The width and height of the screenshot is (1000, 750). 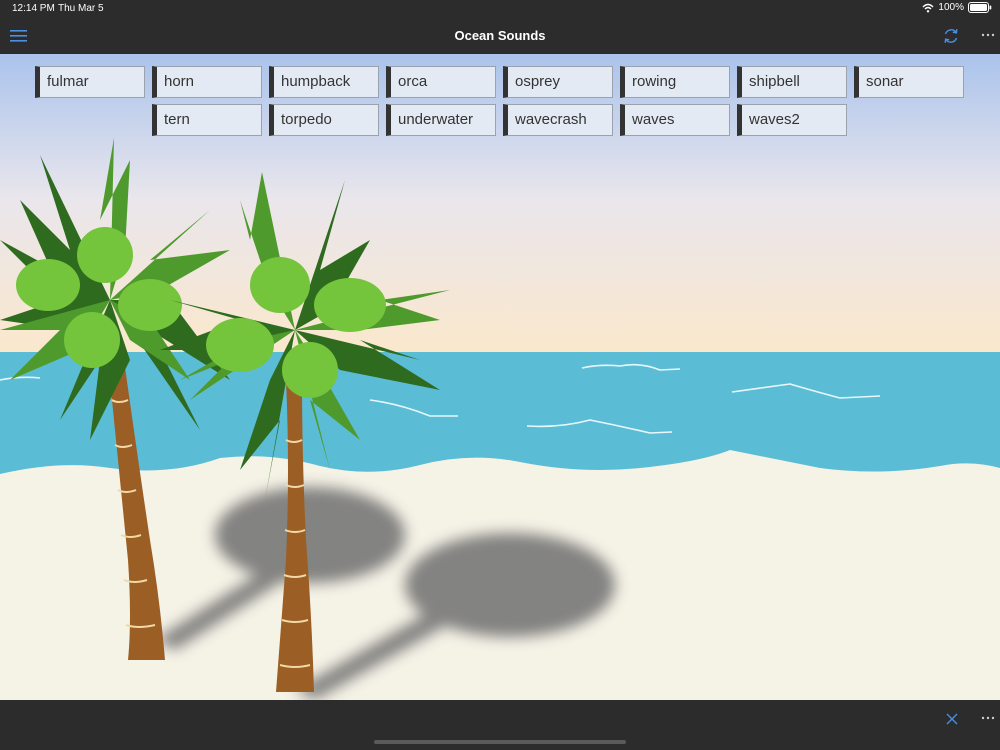 What do you see at coordinates (675, 82) in the screenshot?
I see `sound-button-rowing: rowing` at bounding box center [675, 82].